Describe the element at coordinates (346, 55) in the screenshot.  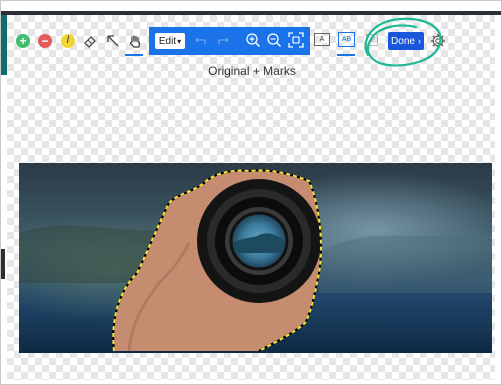
I see `split-active-indicator` at that location.